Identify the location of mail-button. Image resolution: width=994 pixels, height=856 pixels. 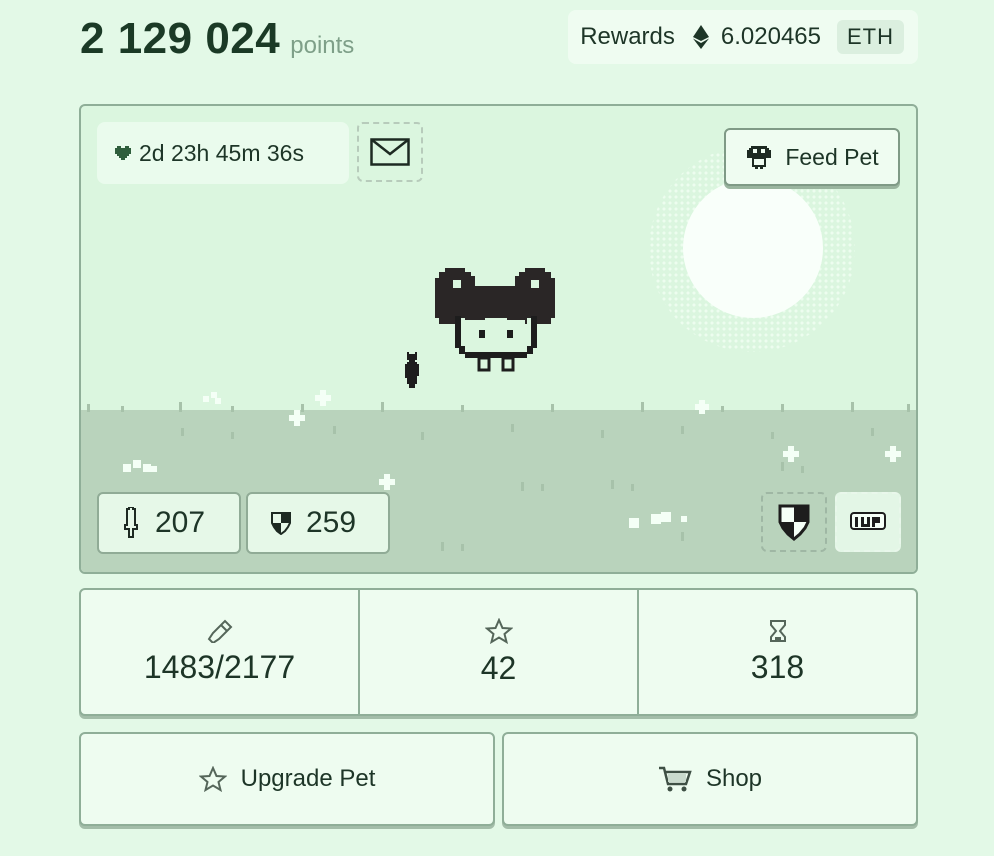
(390, 152).